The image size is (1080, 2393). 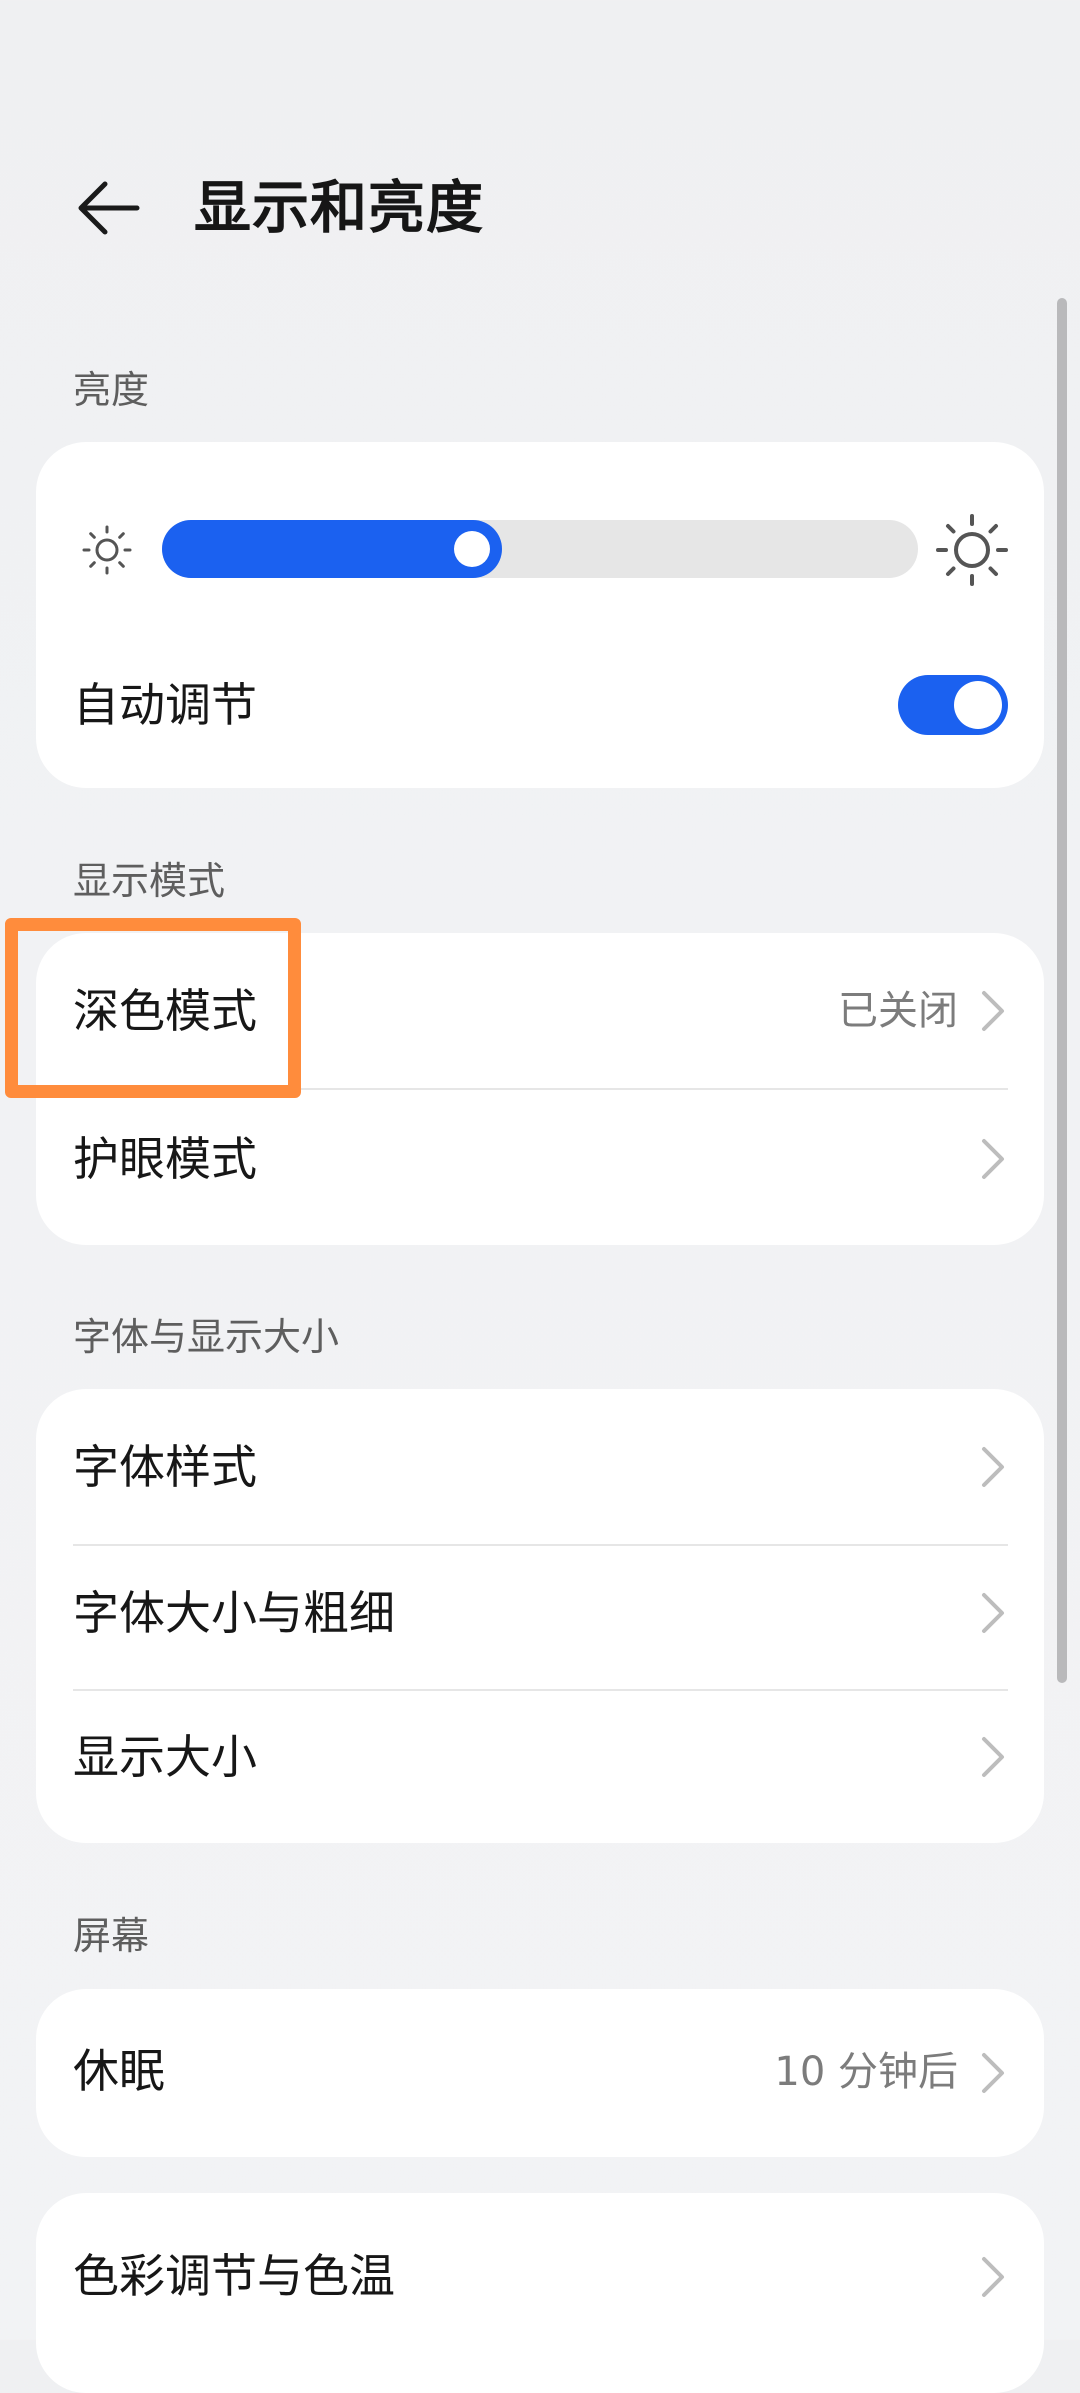 I want to click on back-button, so click(x=108, y=208).